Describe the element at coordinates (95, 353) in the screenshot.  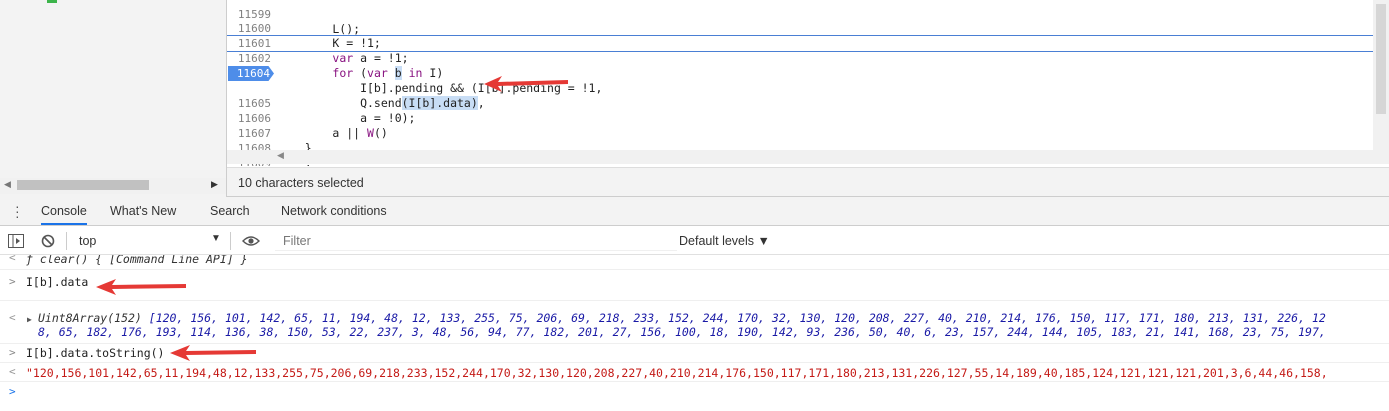
I see `console-command-text: I[b].data.toString()` at that location.